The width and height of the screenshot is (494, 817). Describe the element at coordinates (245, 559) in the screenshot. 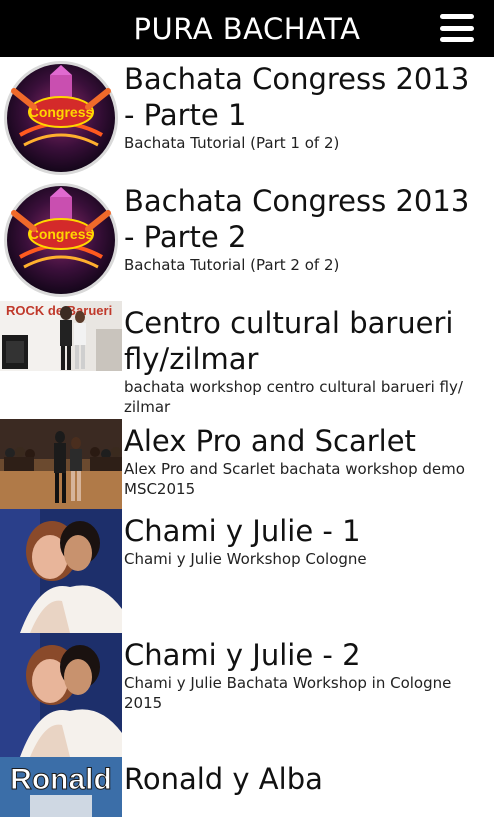

I see `video-subtitle: Chami y Julie Workshop Cologne` at that location.